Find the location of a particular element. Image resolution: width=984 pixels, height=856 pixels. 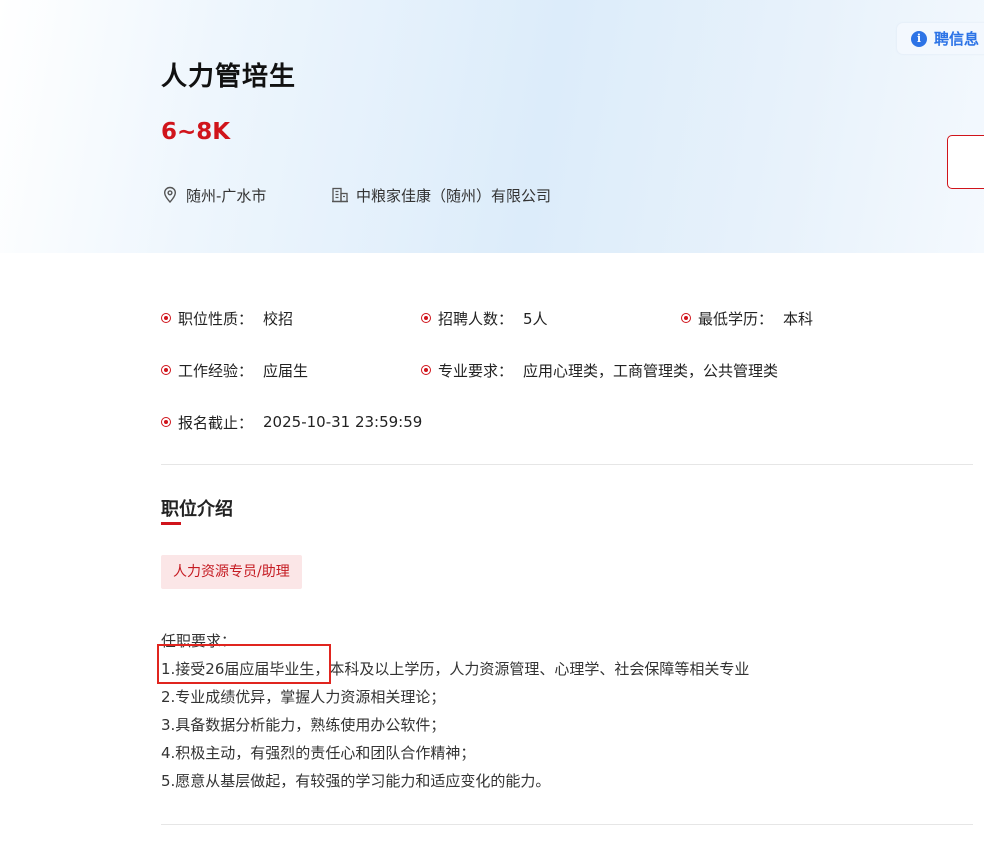

company-info: 中粮家佳康（随州）有限公司 is located at coordinates (441, 195).